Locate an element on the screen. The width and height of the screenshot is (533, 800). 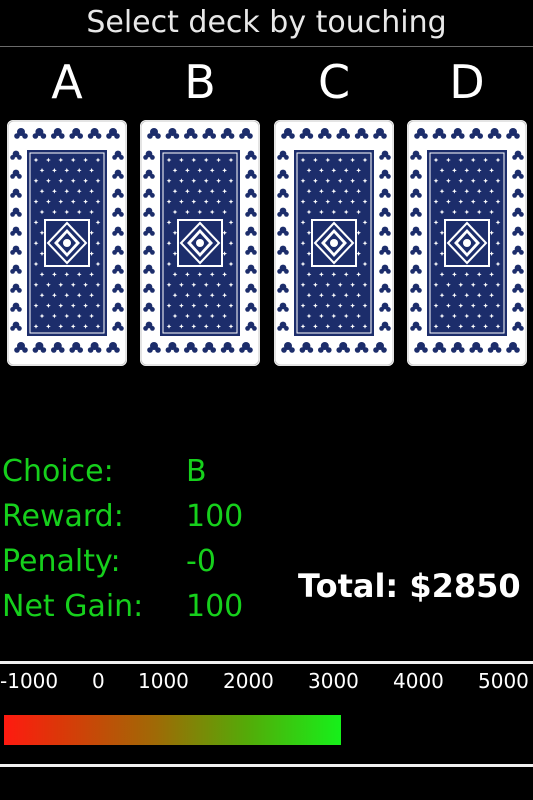
scale-tick-label: 0 is located at coordinates (98, 681).